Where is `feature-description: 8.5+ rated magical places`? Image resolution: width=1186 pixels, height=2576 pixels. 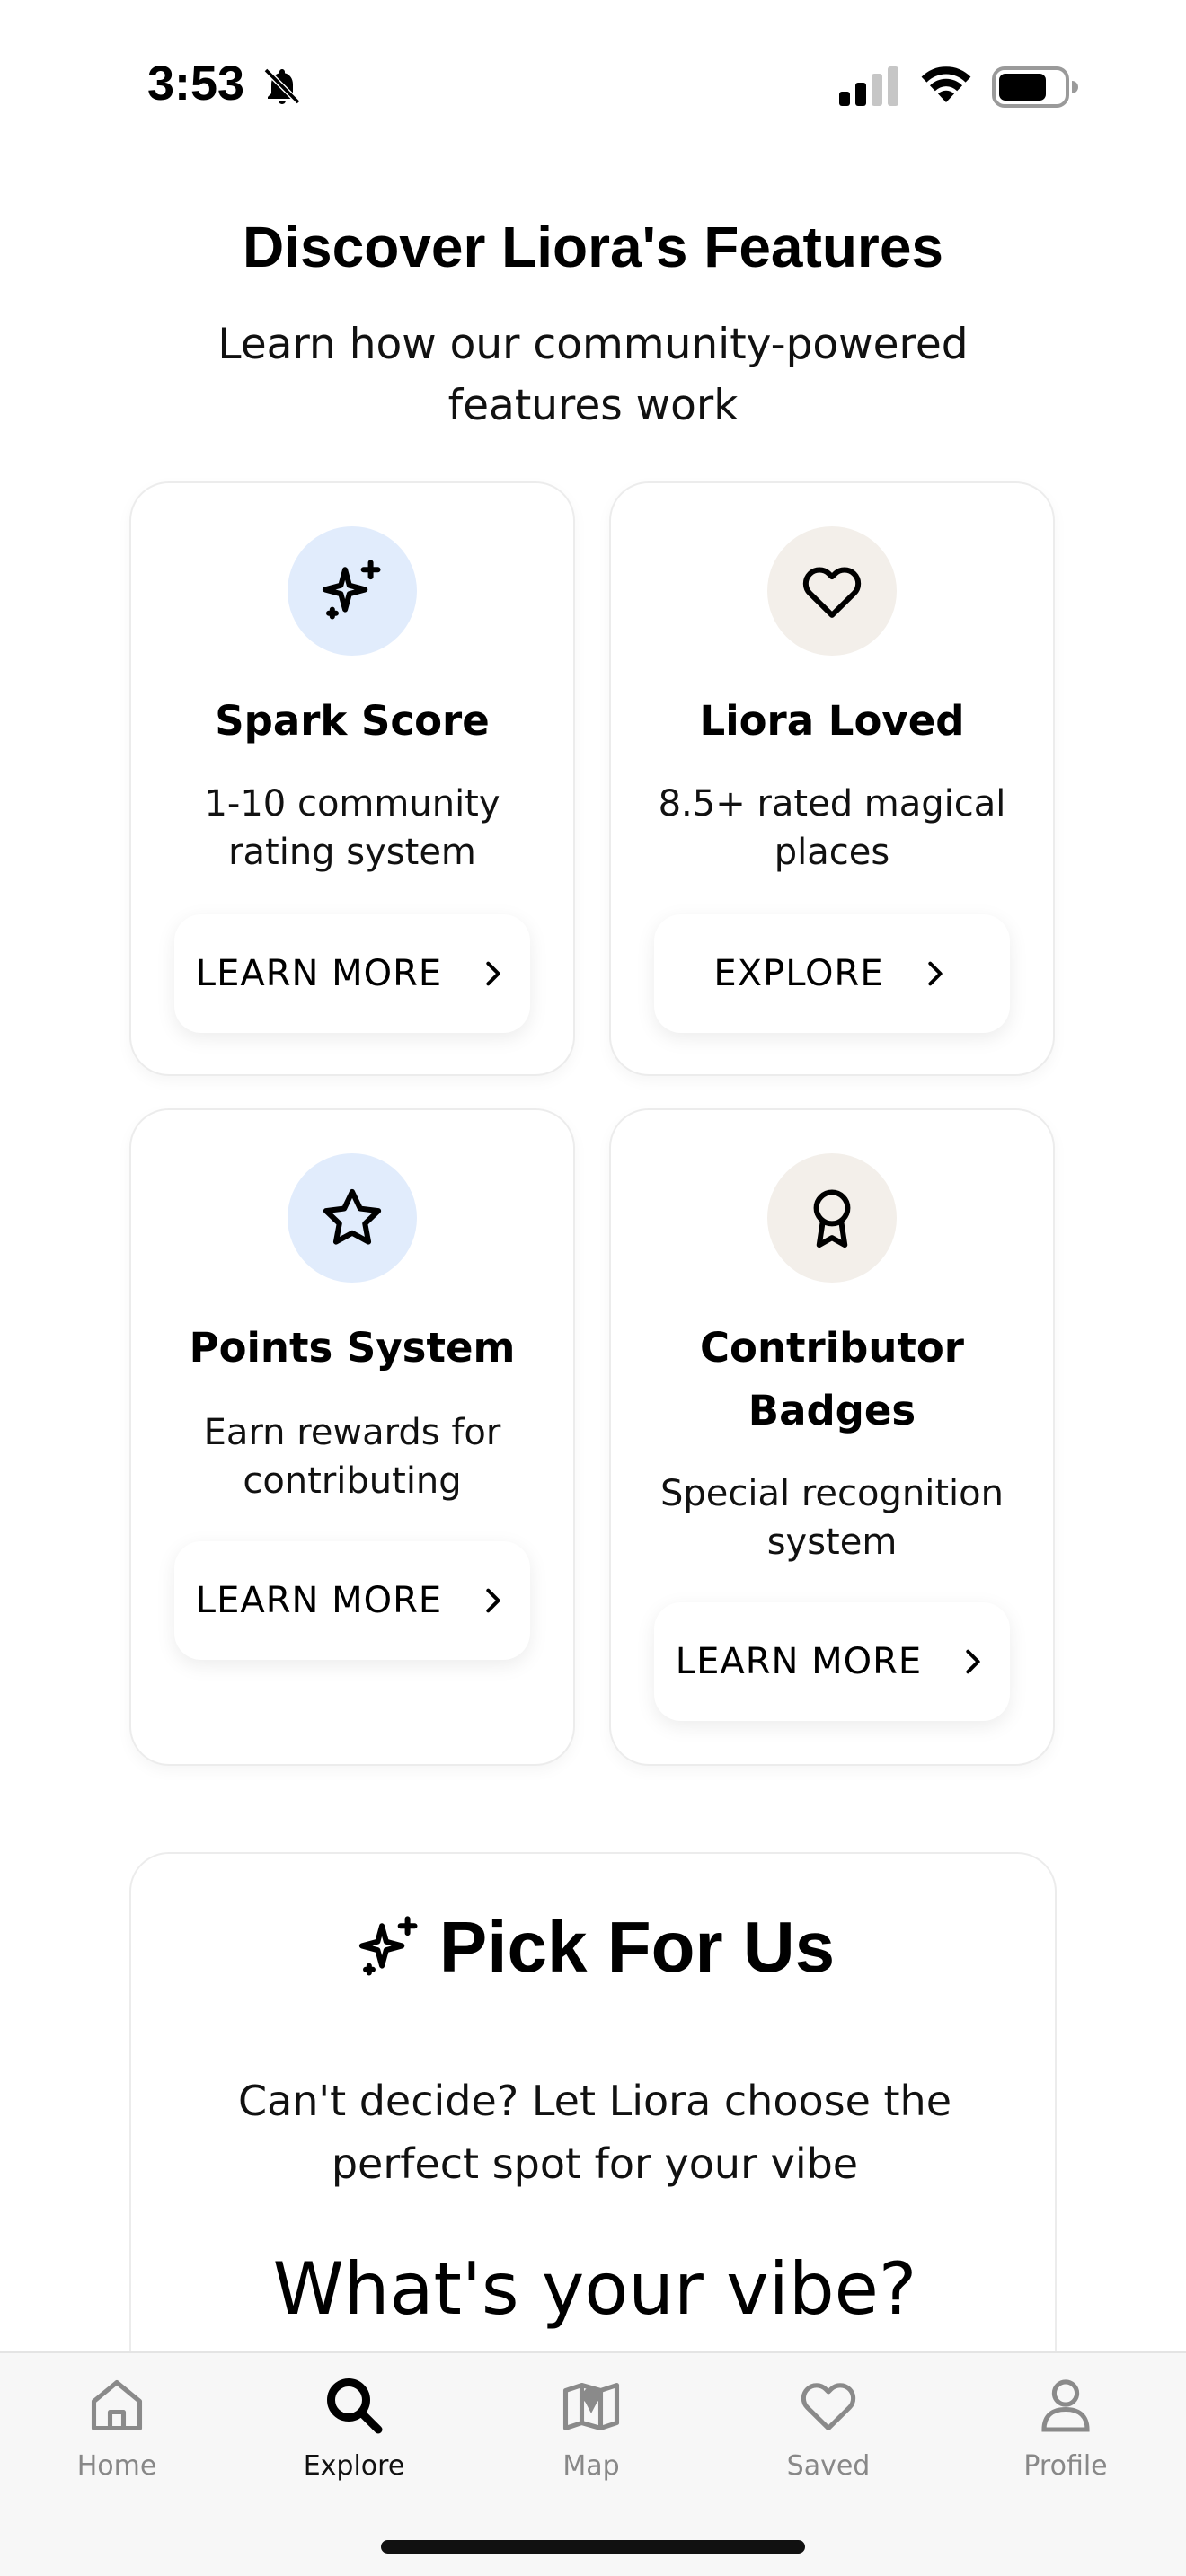 feature-description: 8.5+ rated magical places is located at coordinates (832, 828).